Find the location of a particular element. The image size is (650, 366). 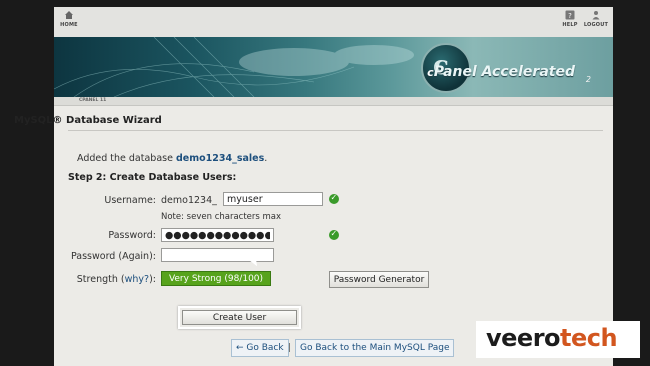

main-mysql-link: Go Back to the Main MySQL Page is located at coordinates (375, 348).